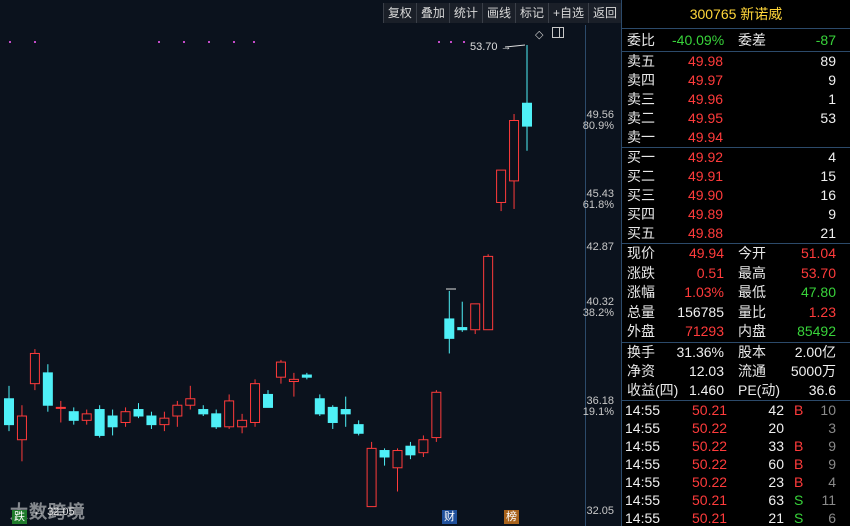 Image resolution: width=850 pixels, height=526 pixels. Describe the element at coordinates (752, 40) in the screenshot. I see `weicha-label: 委差` at that location.